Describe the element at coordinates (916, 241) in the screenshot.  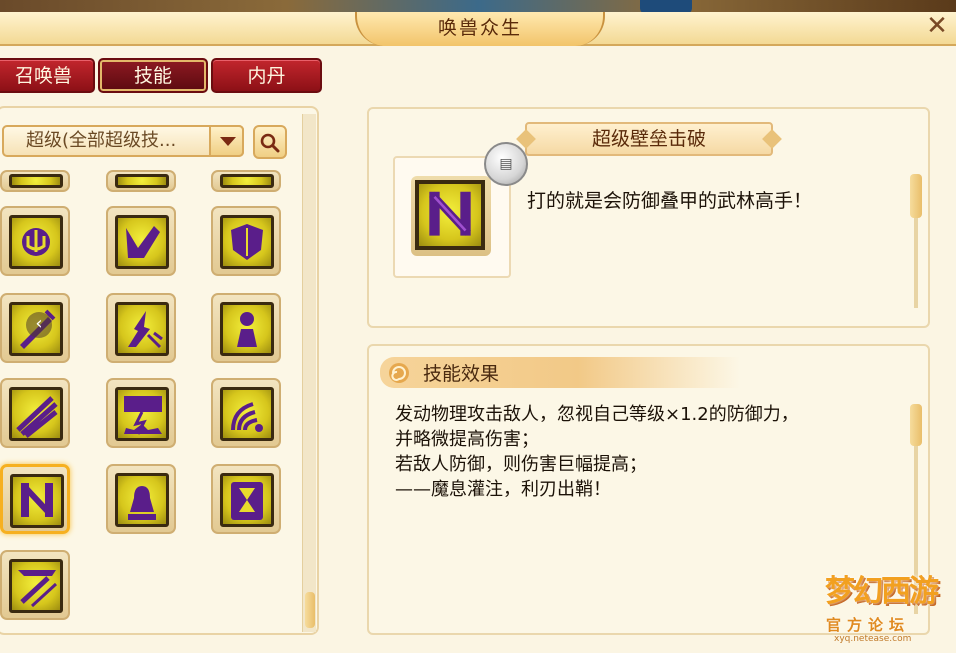
I see `detail-scrollbar` at that location.